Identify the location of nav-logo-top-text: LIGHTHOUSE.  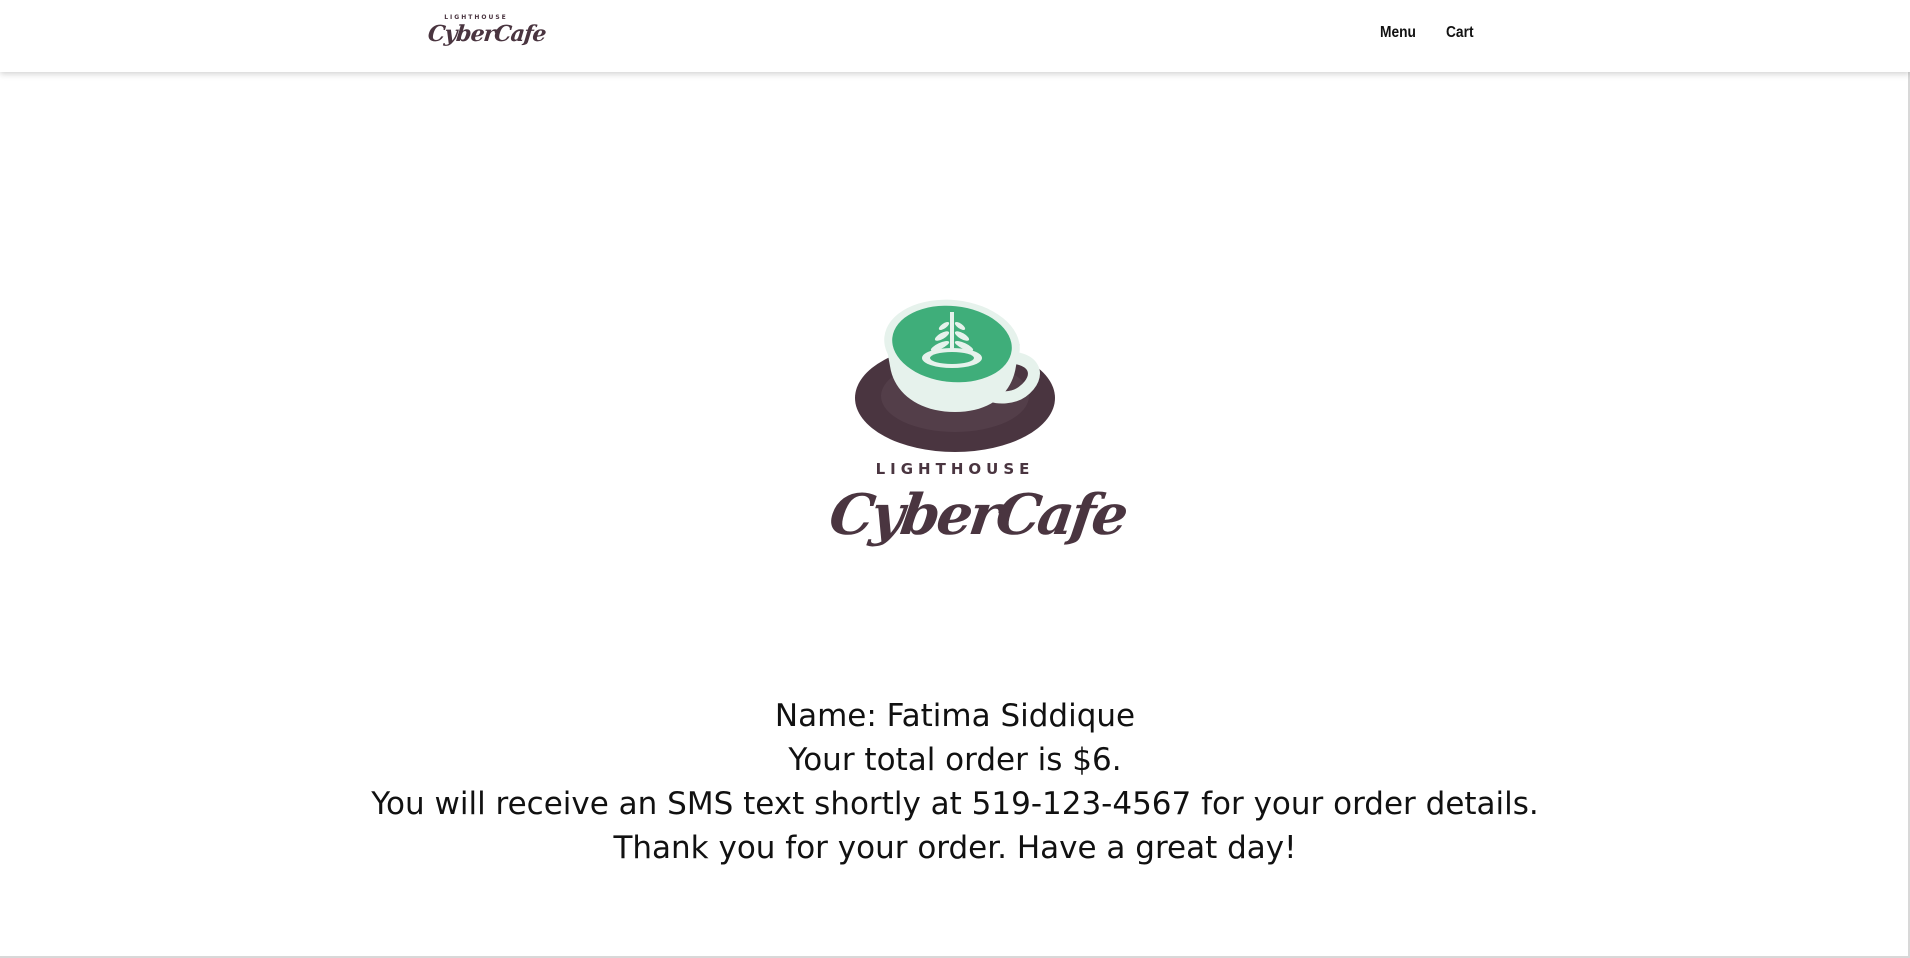
(476, 17).